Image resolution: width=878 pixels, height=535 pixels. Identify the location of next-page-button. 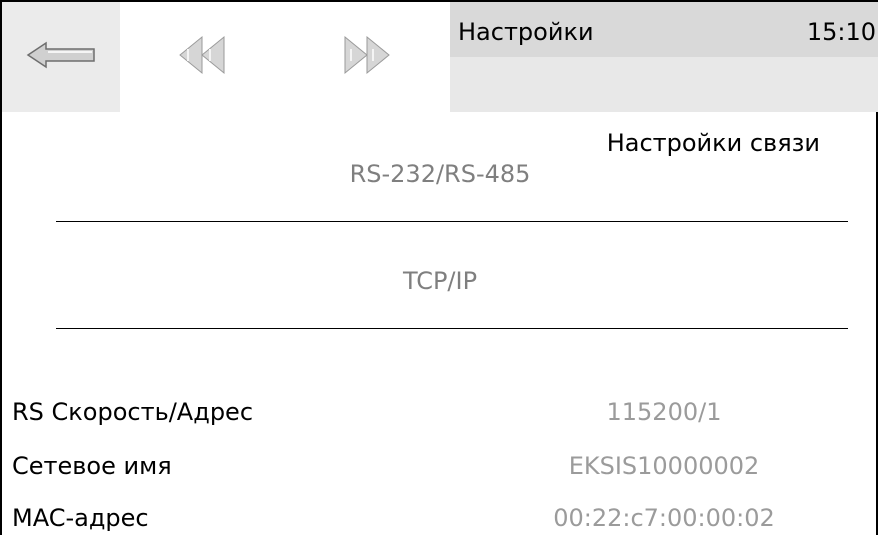
(367, 57).